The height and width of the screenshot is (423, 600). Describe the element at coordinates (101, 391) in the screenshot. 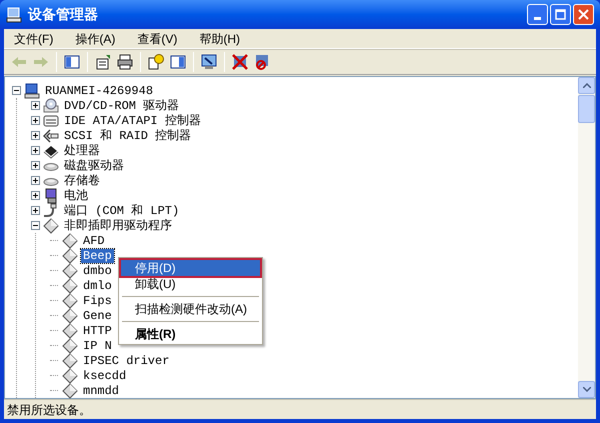

I see `tree-item: mnmdd` at that location.